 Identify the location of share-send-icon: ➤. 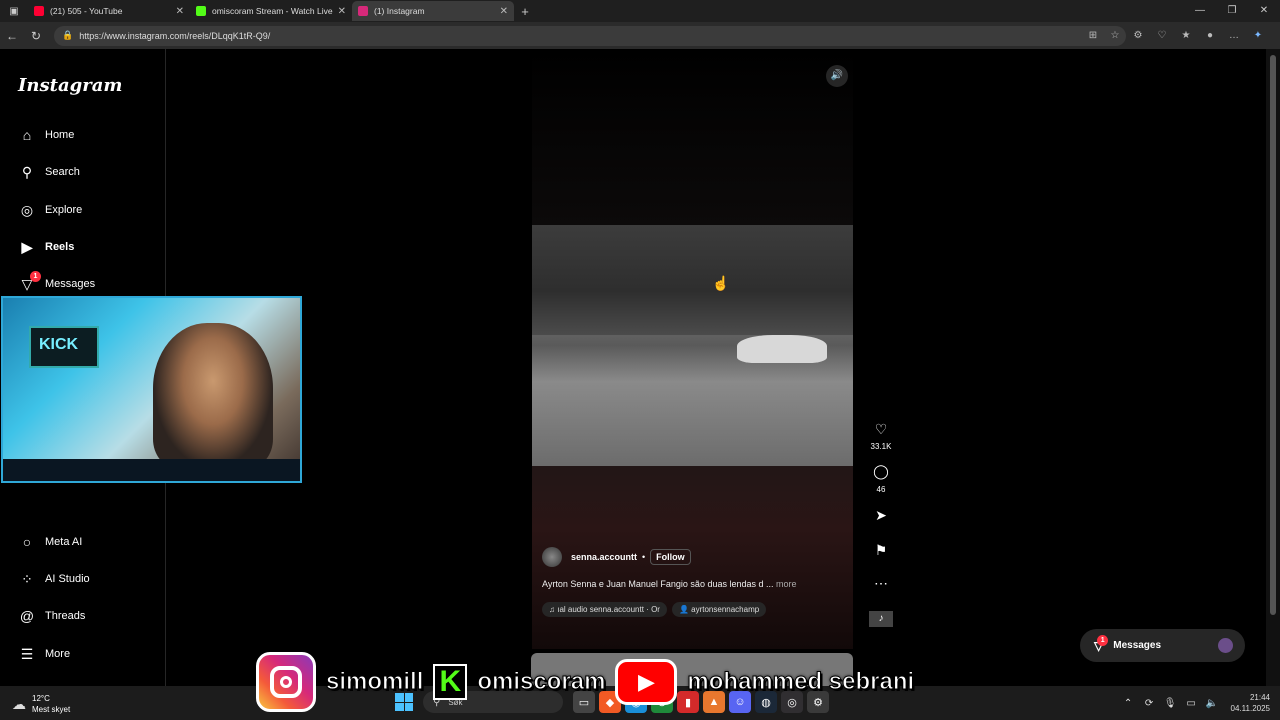
(881, 515).